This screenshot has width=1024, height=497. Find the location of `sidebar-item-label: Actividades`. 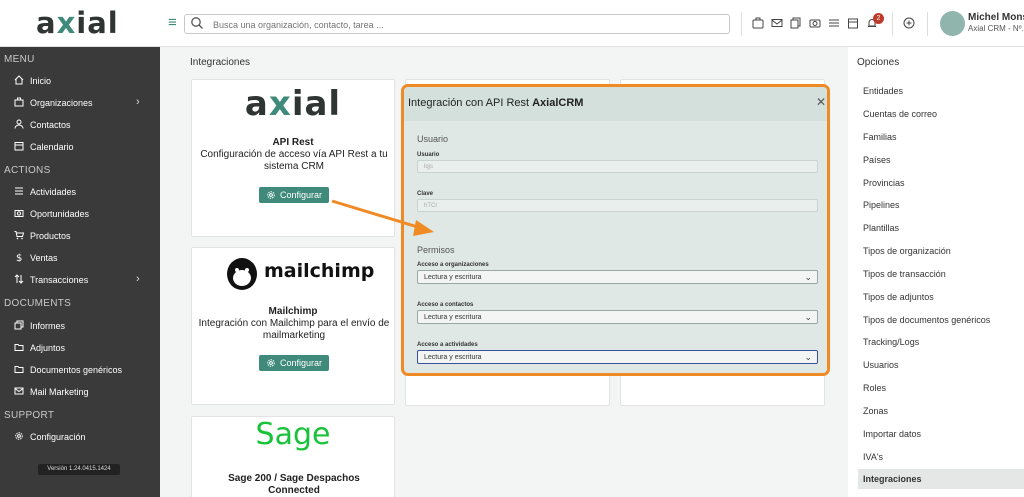

sidebar-item-label: Actividades is located at coordinates (53, 192).